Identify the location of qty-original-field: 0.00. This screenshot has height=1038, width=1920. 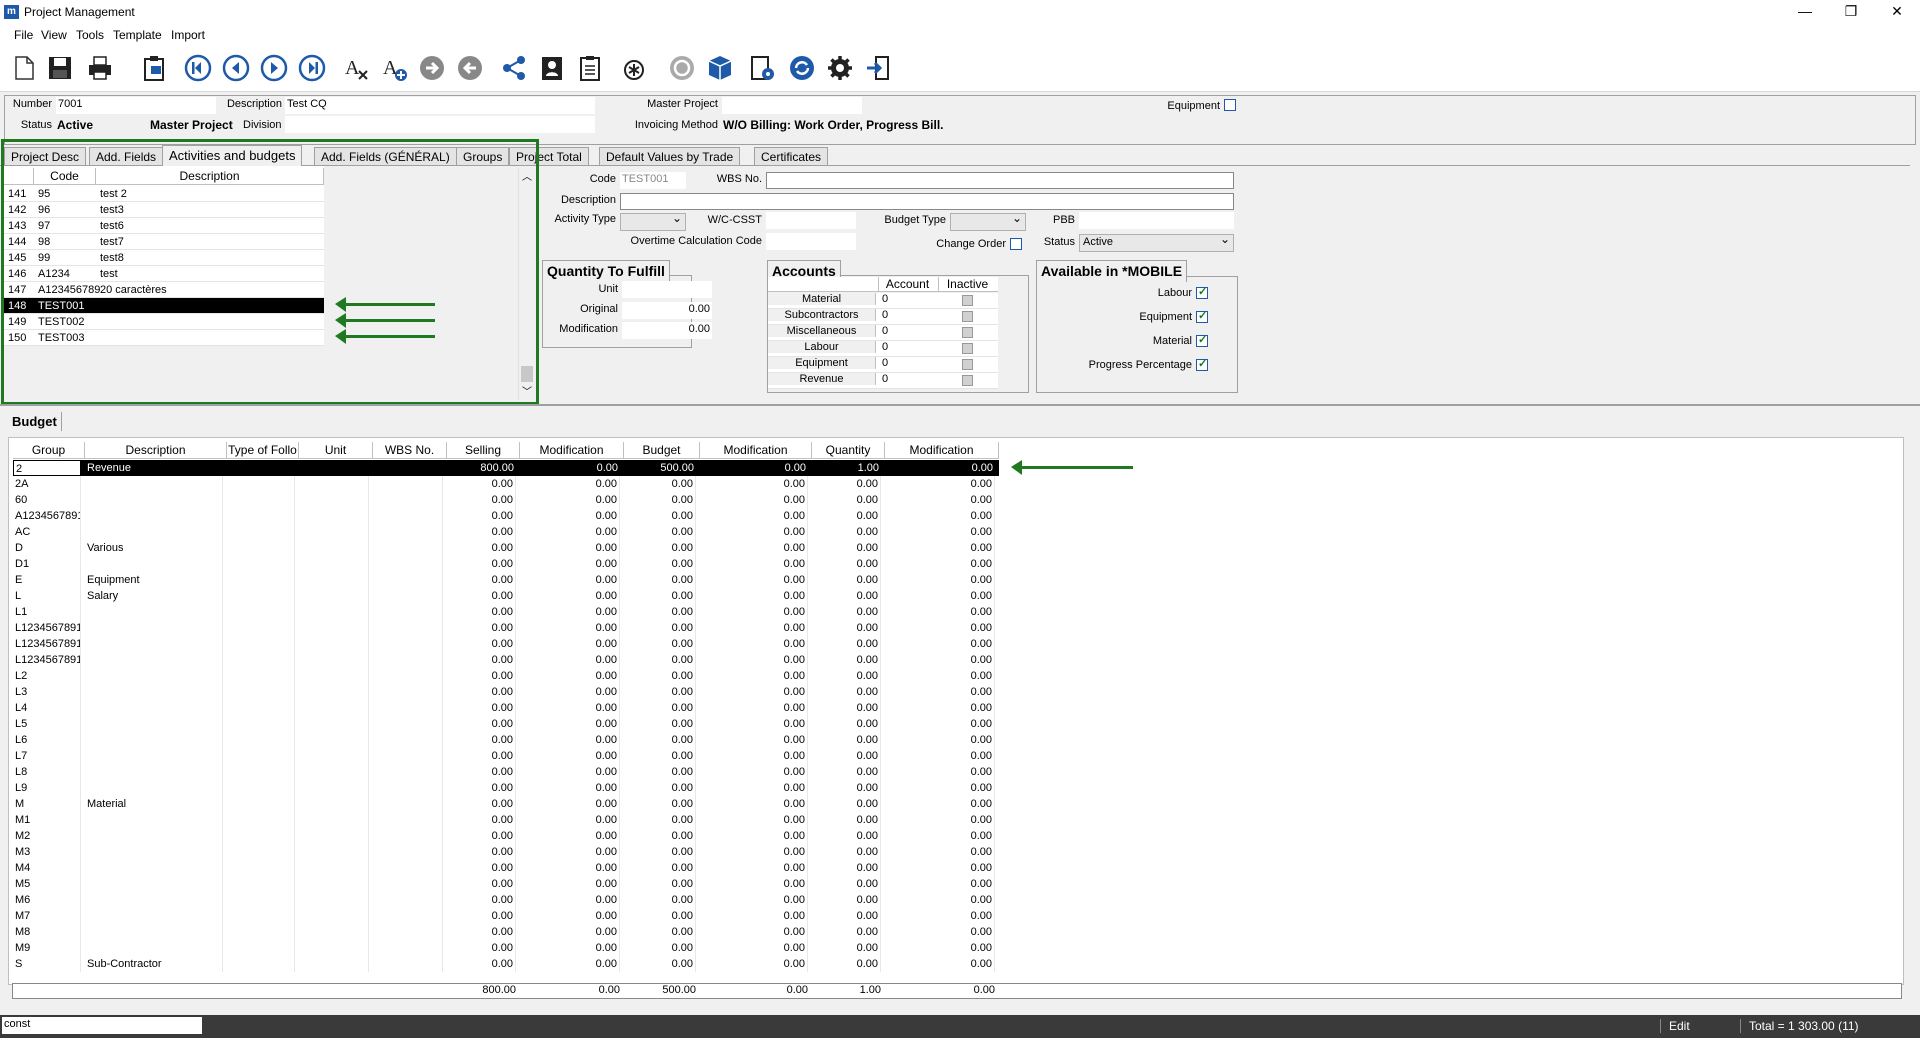
(667, 310).